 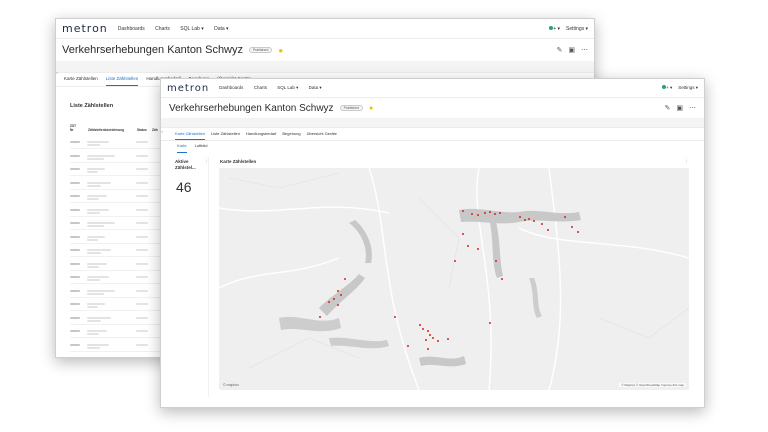 What do you see at coordinates (201, 148) in the screenshot?
I see `subtab-luftbild: Luftbild` at bounding box center [201, 148].